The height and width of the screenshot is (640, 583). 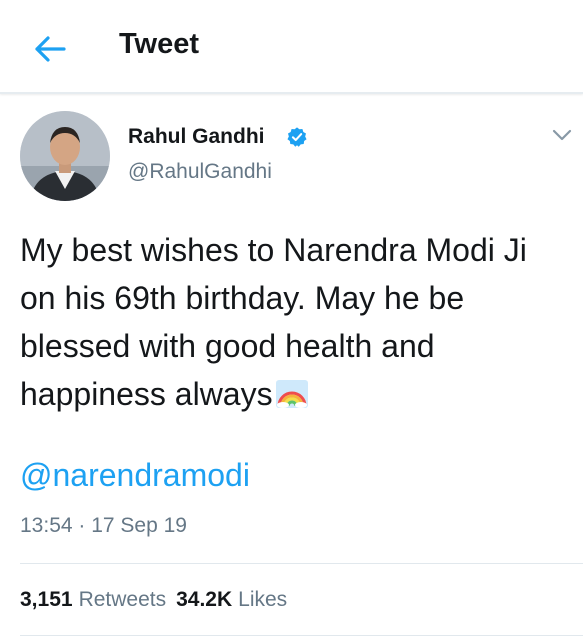 I want to click on likes-label: Likes, so click(x=263, y=599).